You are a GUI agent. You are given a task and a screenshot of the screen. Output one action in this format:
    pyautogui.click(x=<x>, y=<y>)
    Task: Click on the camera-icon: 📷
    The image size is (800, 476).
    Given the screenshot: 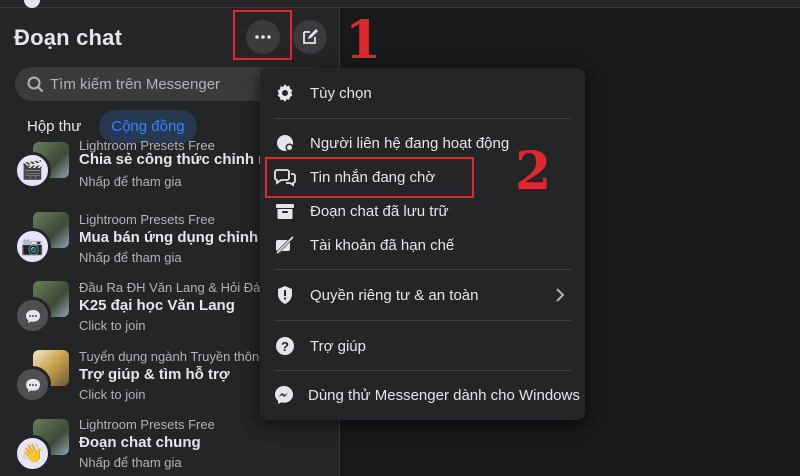 What is the action you would take?
    pyautogui.click(x=32, y=246)
    